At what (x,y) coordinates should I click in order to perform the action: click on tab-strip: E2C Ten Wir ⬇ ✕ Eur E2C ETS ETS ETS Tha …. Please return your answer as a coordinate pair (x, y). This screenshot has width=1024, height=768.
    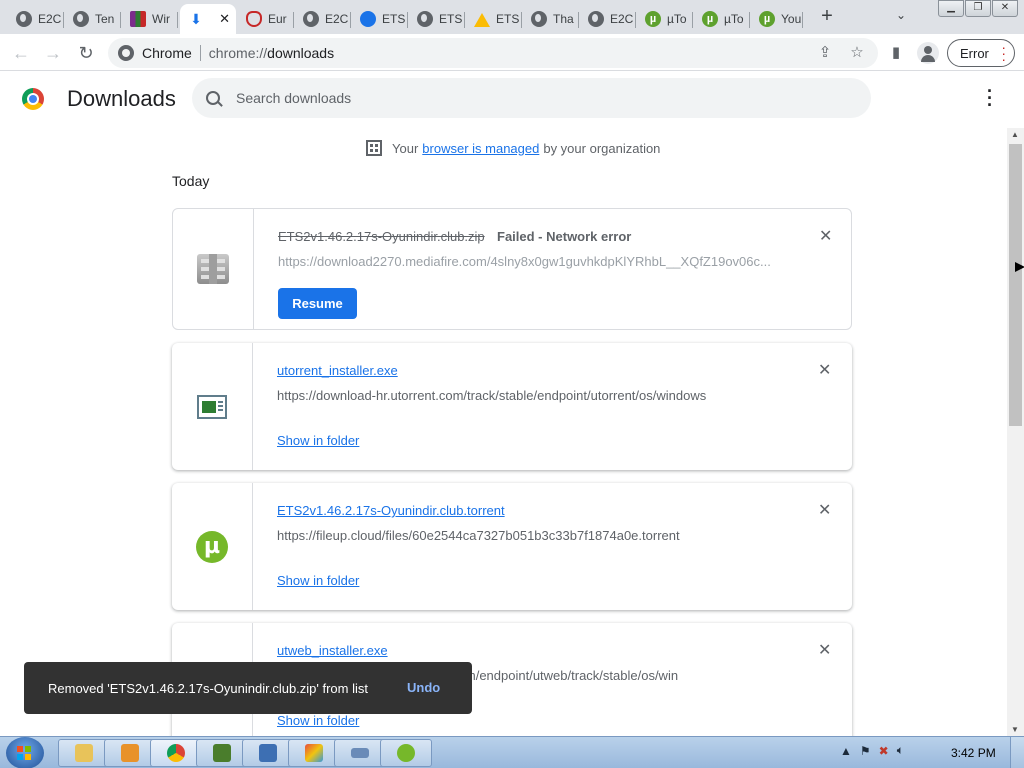
    Looking at the image, I should click on (512, 17).